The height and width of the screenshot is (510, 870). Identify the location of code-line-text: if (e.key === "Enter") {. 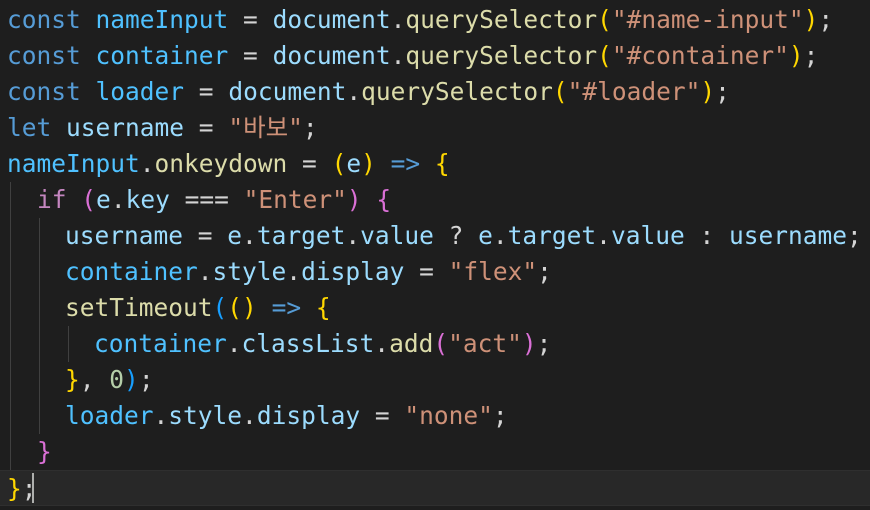
(214, 200).